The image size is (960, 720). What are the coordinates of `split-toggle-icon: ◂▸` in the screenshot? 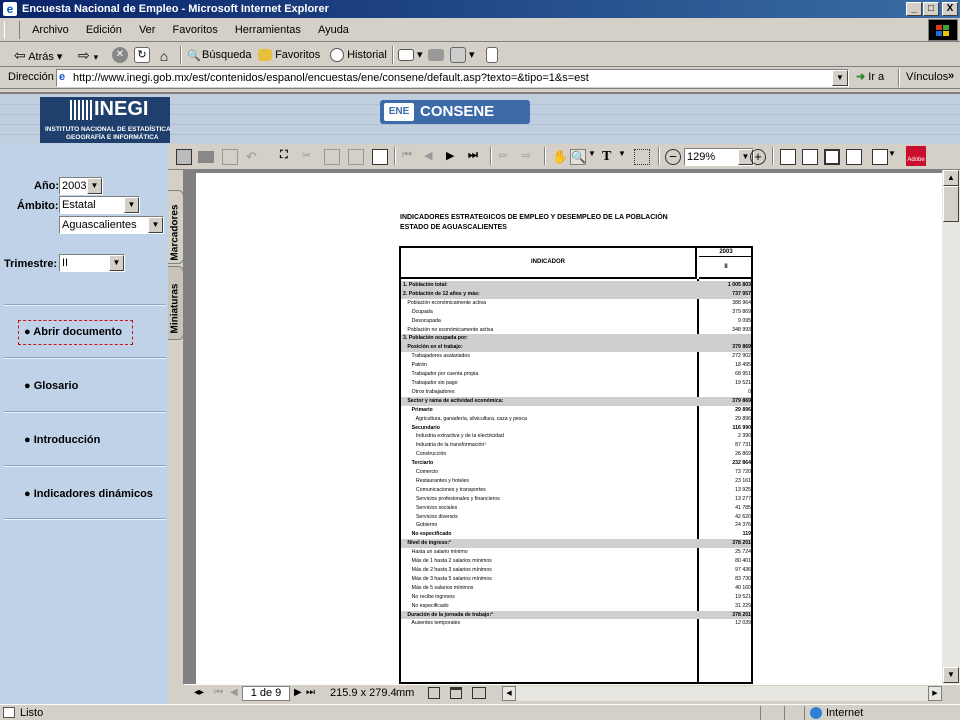 It's located at (199, 692).